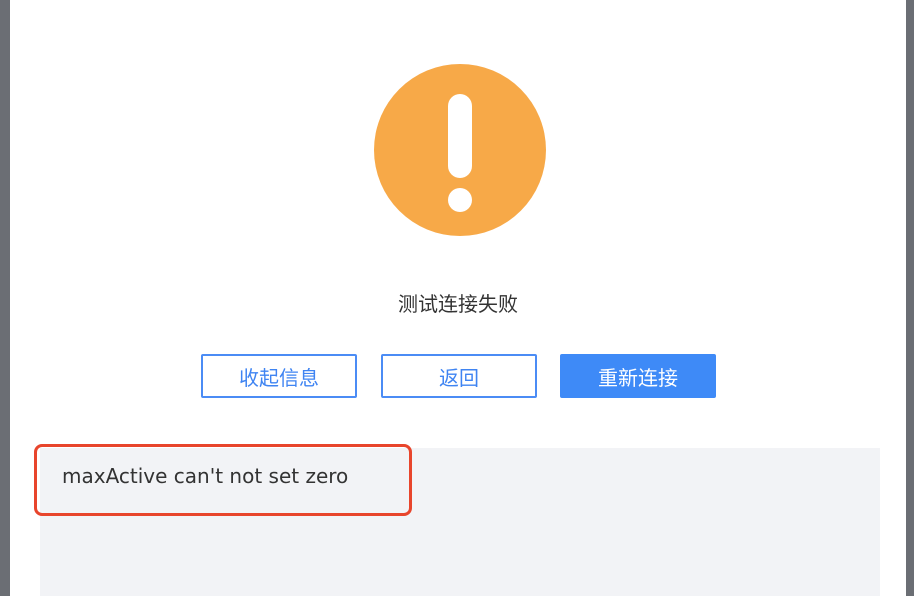 This screenshot has height=596, width=914. What do you see at coordinates (638, 376) in the screenshot?
I see `reconnect-button: 重新连接` at bounding box center [638, 376].